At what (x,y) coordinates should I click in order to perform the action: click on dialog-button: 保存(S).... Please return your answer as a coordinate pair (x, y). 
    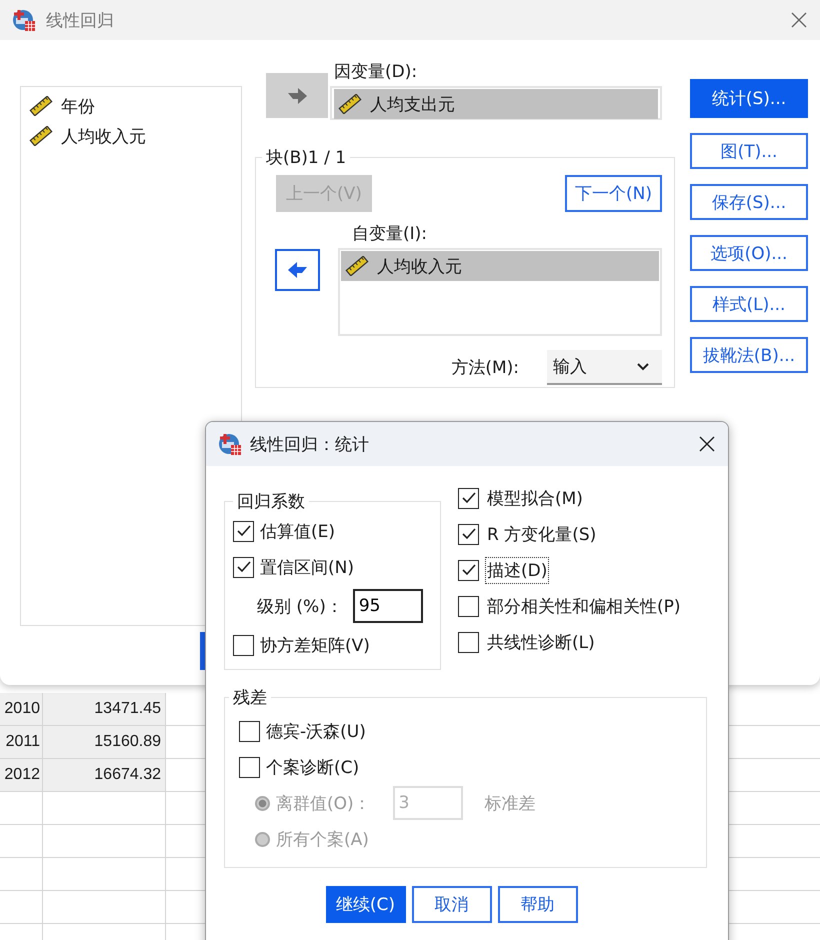
    Looking at the image, I should click on (749, 202).